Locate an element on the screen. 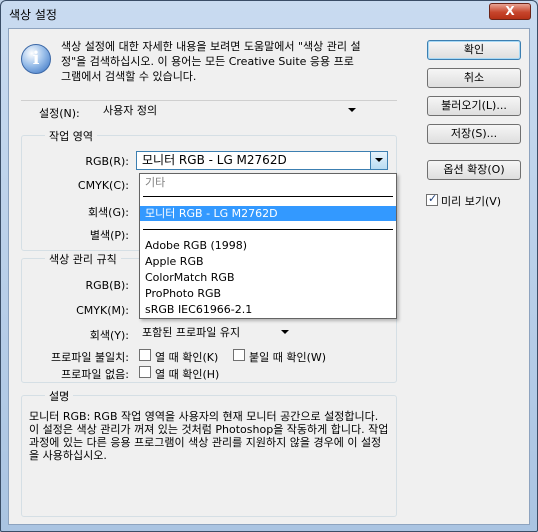 The image size is (538, 532). preview-checkbox is located at coordinates (432, 199).